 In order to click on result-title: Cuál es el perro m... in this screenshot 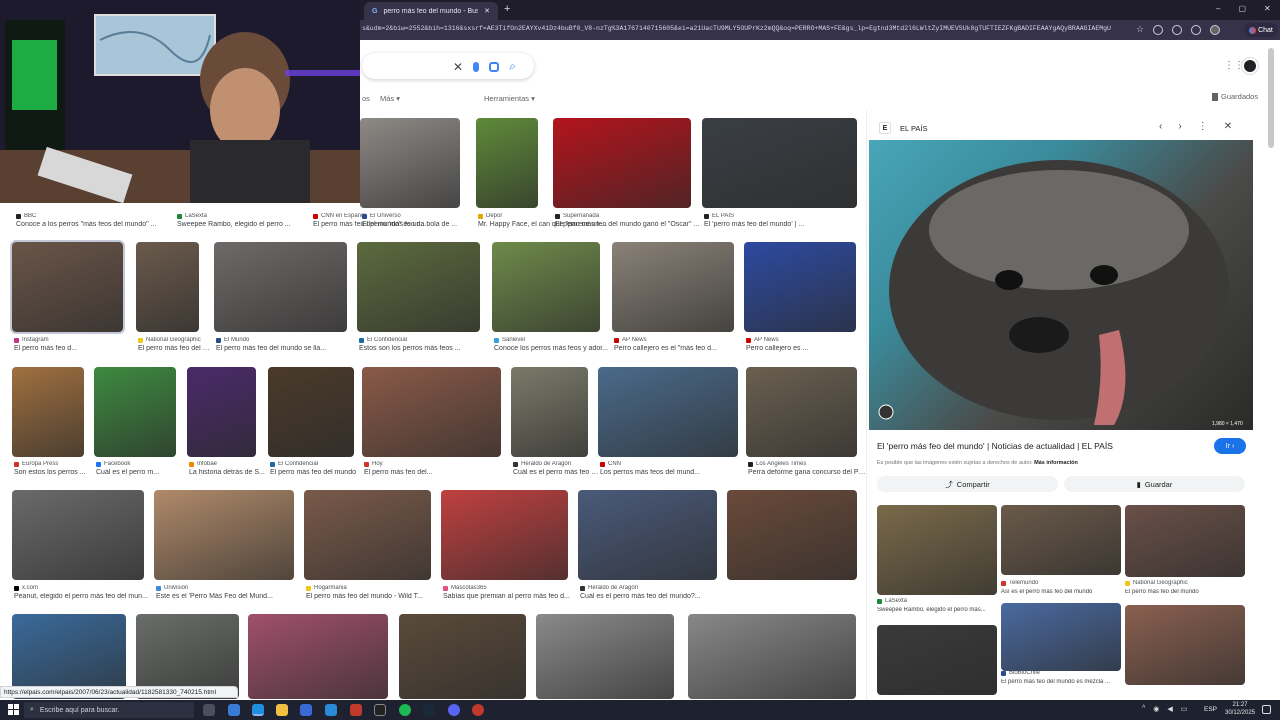, I will do `click(142, 472)`.